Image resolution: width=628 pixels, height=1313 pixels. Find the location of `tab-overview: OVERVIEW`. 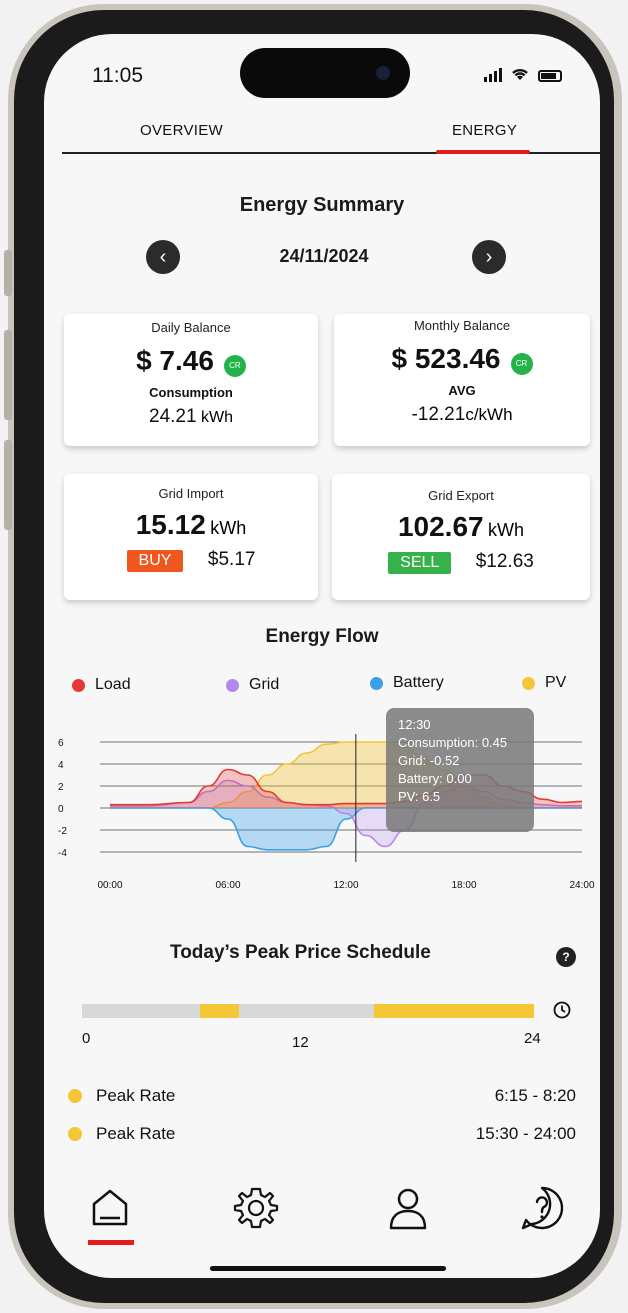

tab-overview: OVERVIEW is located at coordinates (181, 130).